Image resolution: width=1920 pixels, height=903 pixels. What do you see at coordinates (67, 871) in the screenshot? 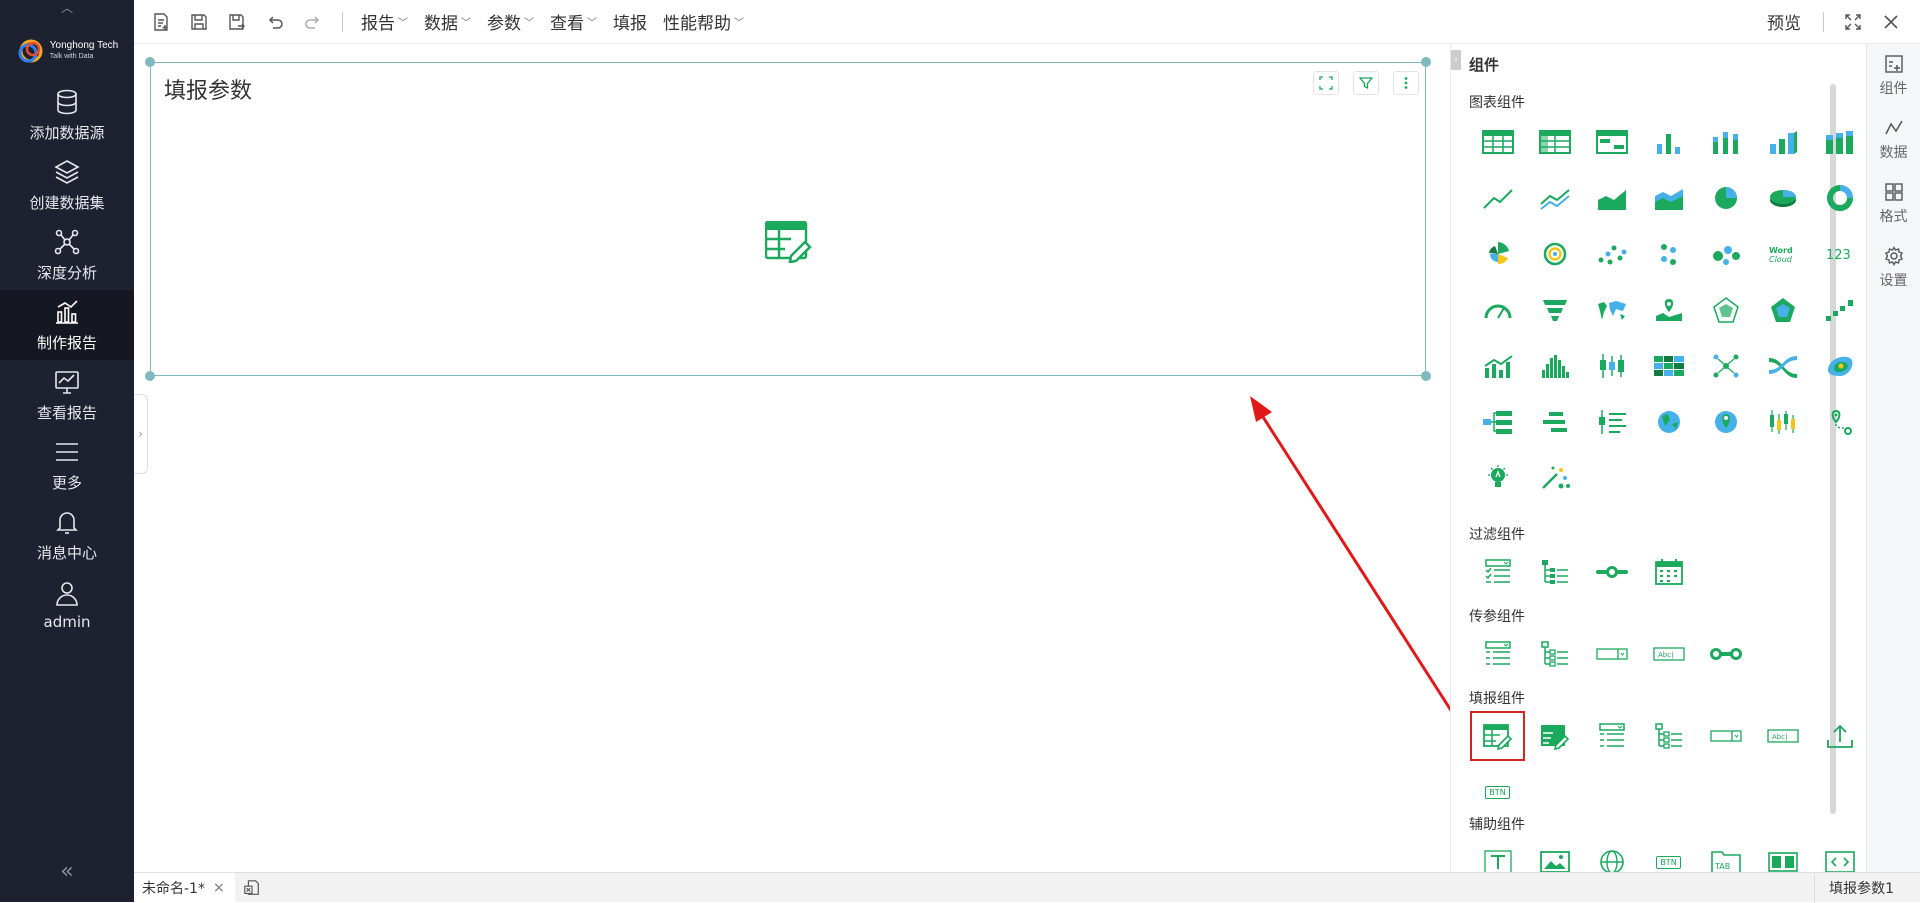
I see `collapse-sidebar-icon: «` at bounding box center [67, 871].